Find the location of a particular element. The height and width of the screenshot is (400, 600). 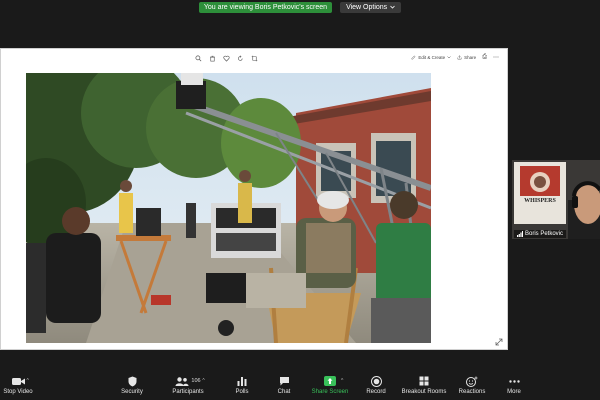

delete-icon is located at coordinates (212, 58).